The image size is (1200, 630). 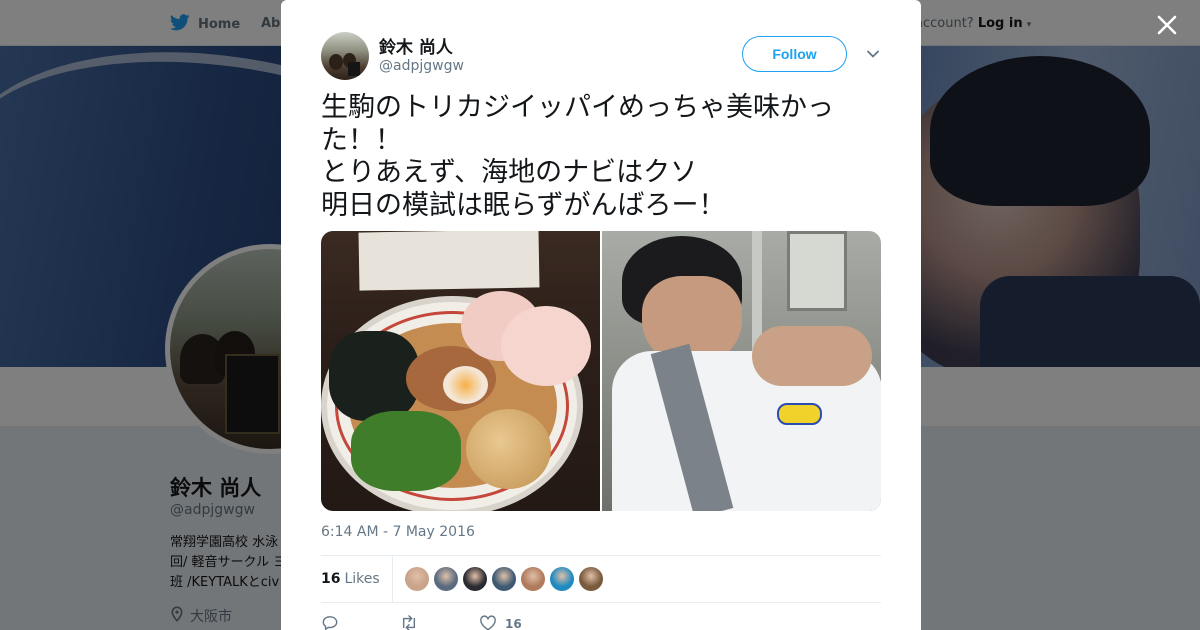 What do you see at coordinates (488, 622) in the screenshot?
I see `heart-icon` at bounding box center [488, 622].